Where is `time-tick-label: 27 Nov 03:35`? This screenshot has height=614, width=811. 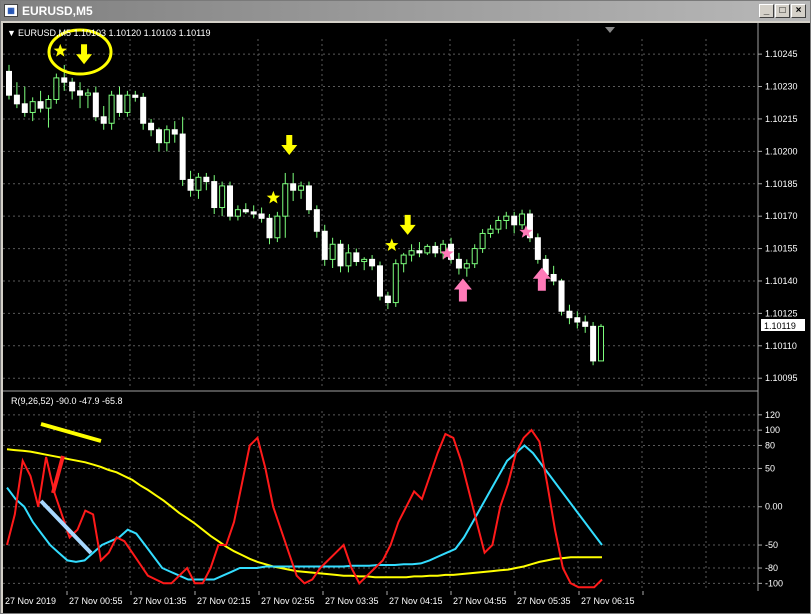
time-tick-label: 27 Nov 03:35 is located at coordinates (352, 601).